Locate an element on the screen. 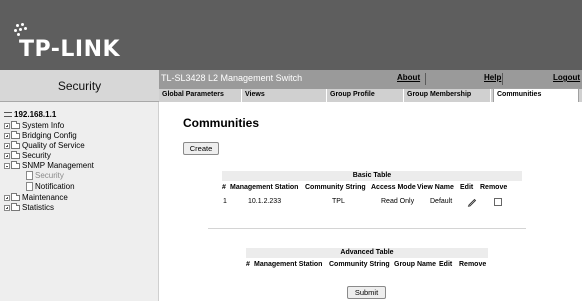  sidebar-item-system-info: System Info is located at coordinates (34, 125).